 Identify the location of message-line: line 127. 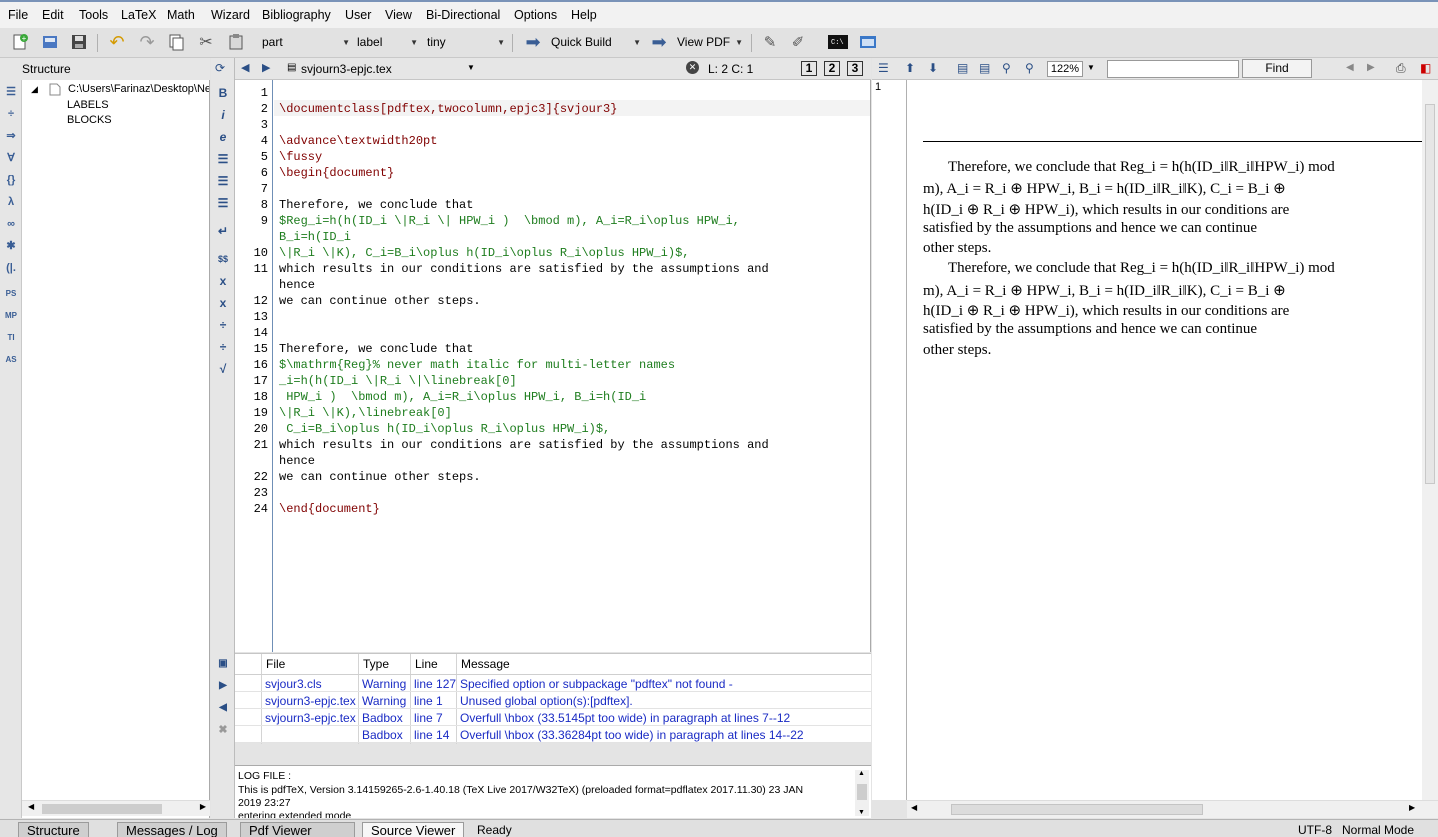
(435, 684).